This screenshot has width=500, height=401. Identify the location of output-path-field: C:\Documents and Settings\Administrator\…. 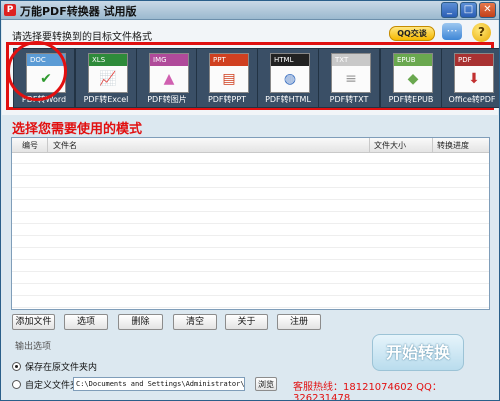
(159, 384).